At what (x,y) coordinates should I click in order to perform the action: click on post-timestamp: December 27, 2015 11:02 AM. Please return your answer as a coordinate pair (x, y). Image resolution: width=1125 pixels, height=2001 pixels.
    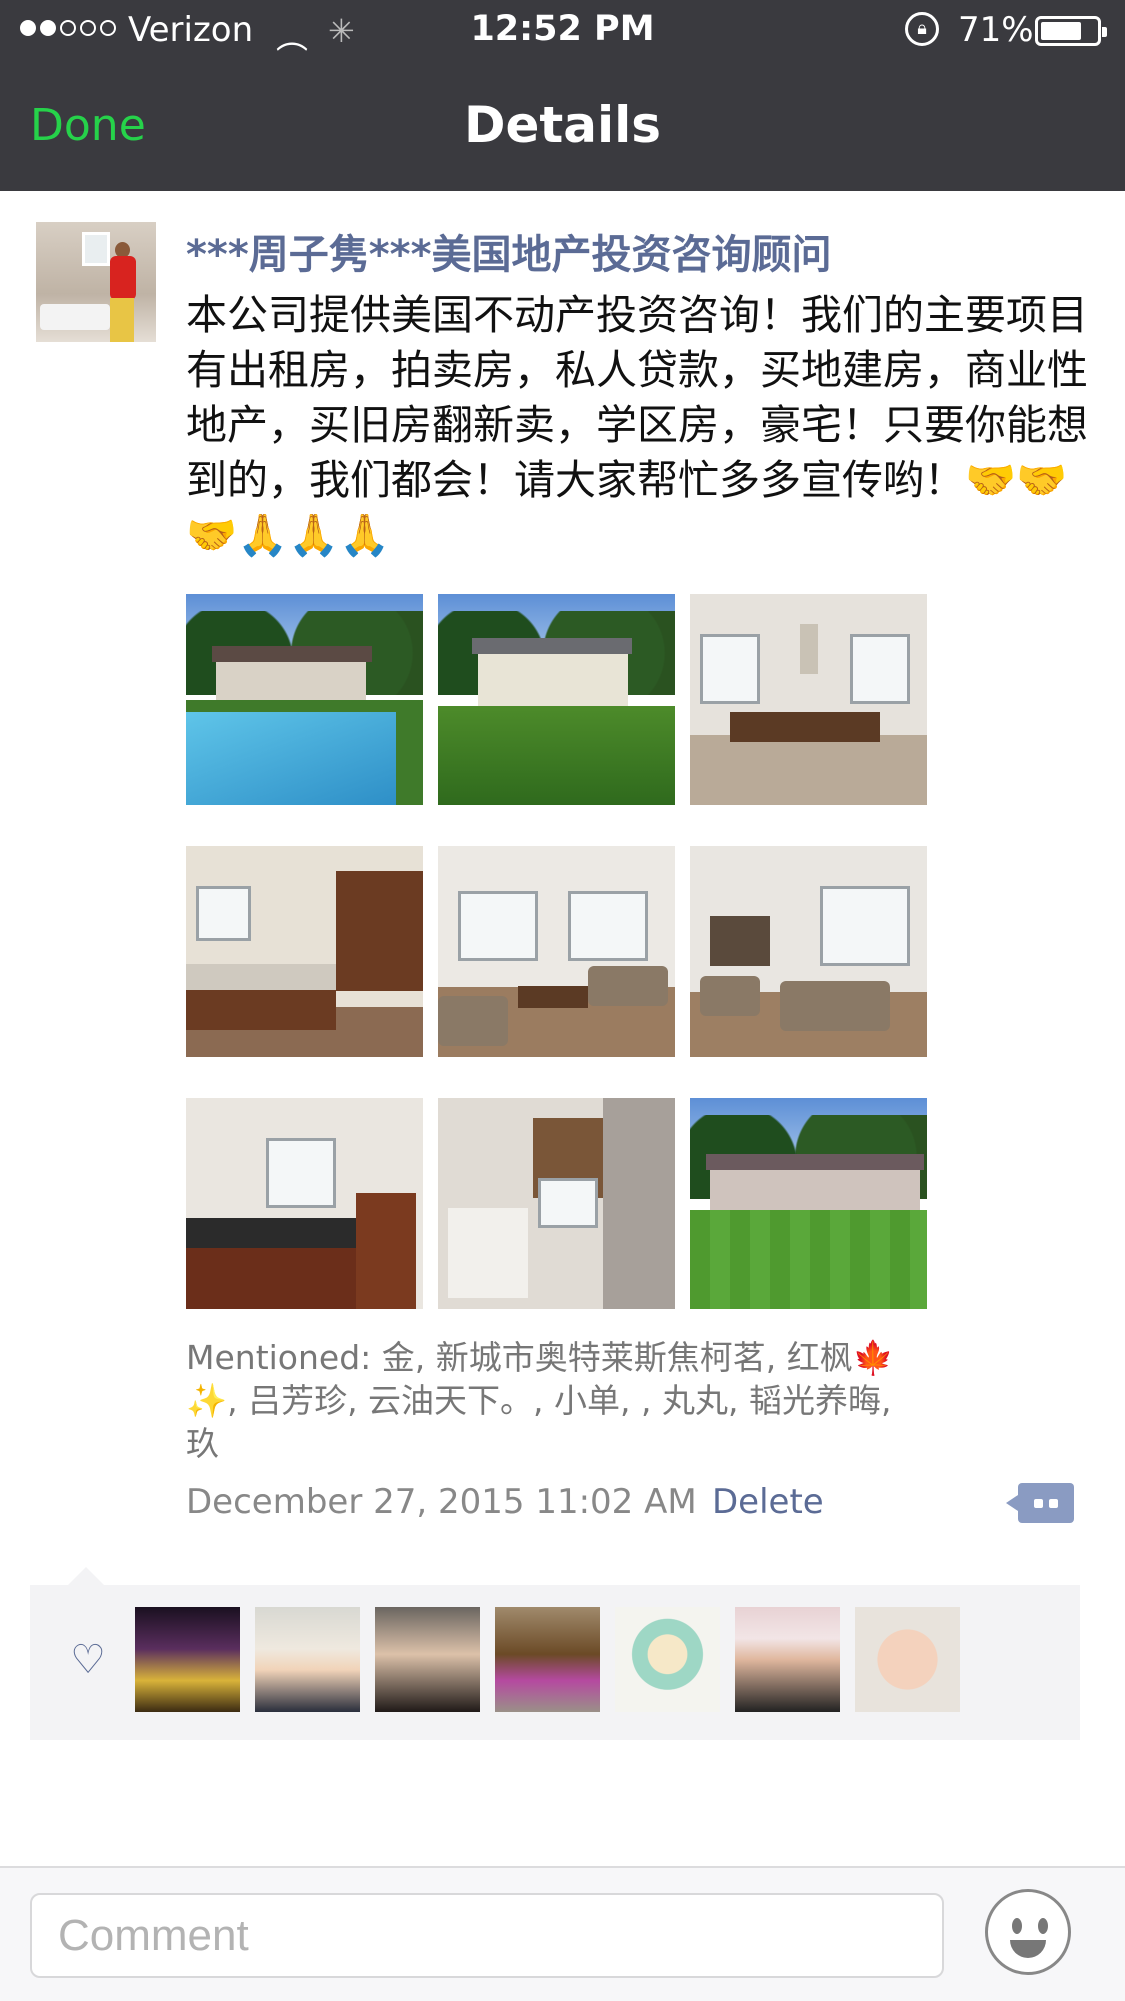
    Looking at the image, I should click on (441, 1502).